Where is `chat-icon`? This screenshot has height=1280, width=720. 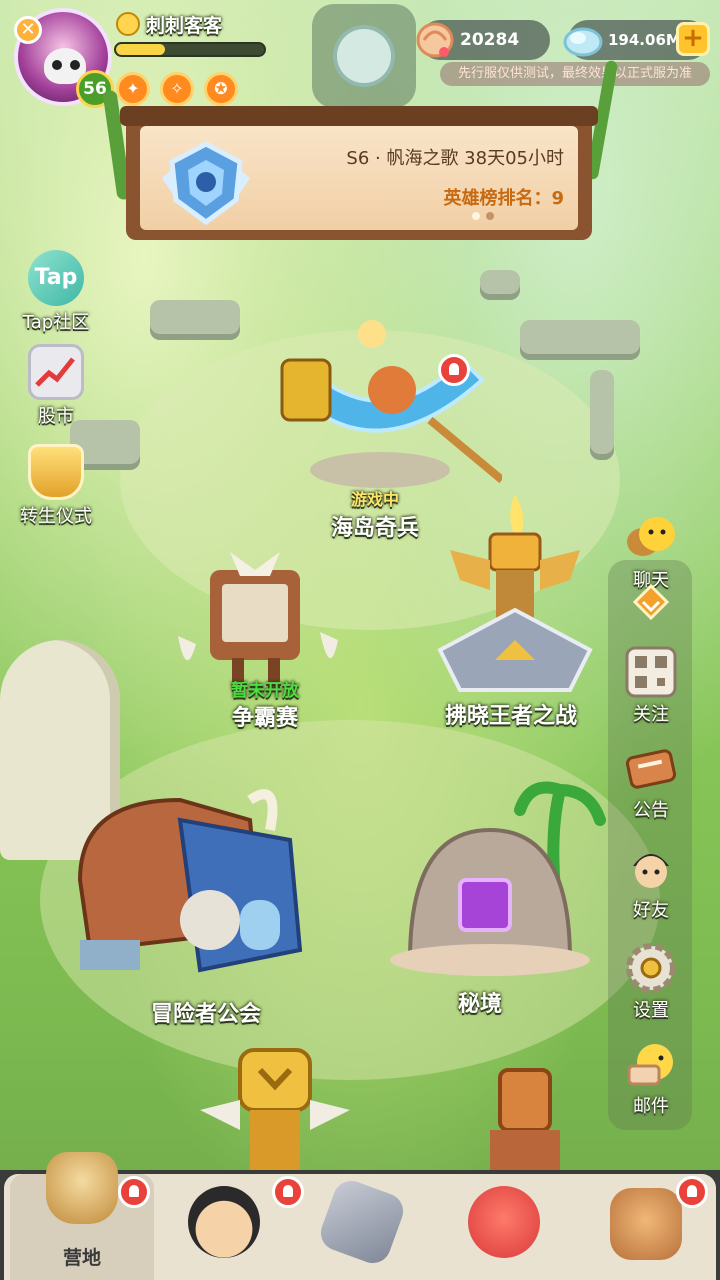 chat-icon is located at coordinates (651, 538).